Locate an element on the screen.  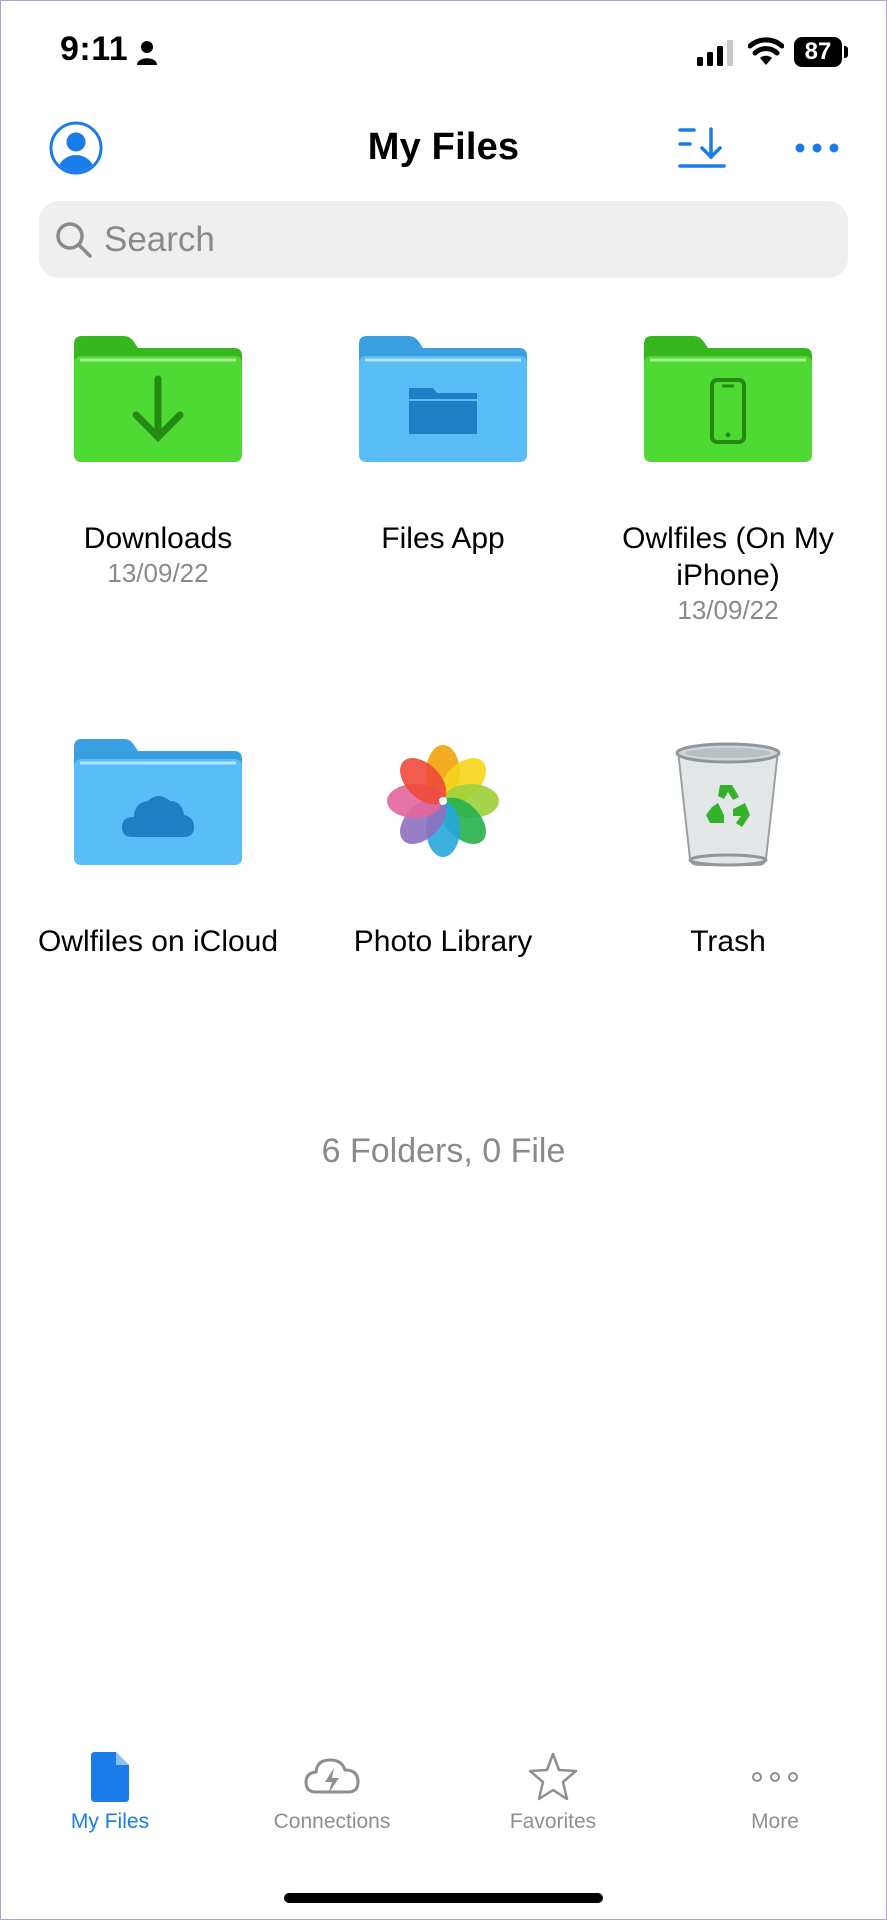
document-icon is located at coordinates (110, 1777).